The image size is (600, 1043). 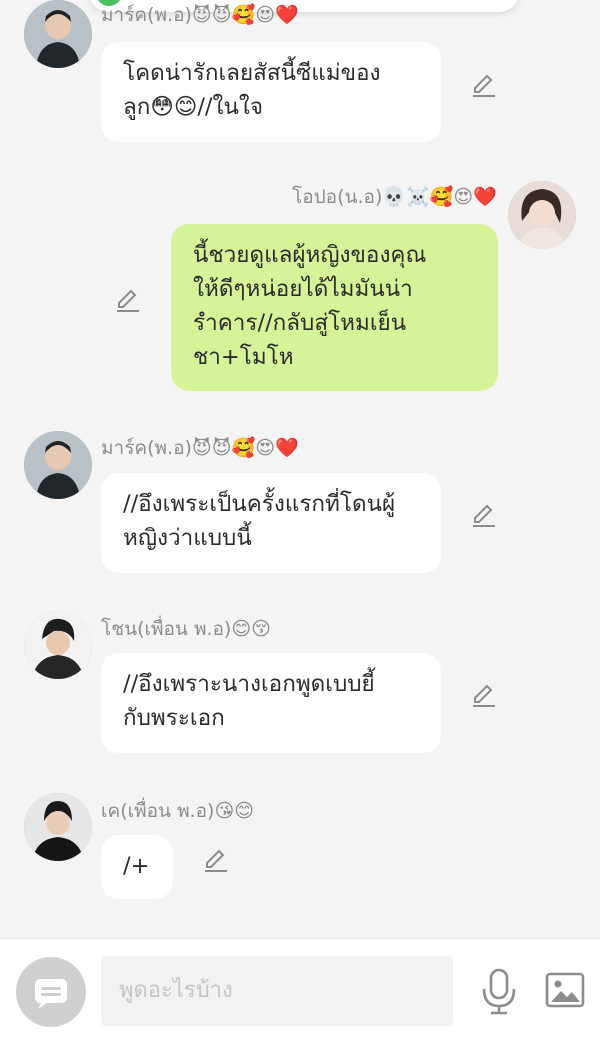 I want to click on sender-name: โชน(เพื่อน พ.อ)😊😚, so click(x=186, y=629).